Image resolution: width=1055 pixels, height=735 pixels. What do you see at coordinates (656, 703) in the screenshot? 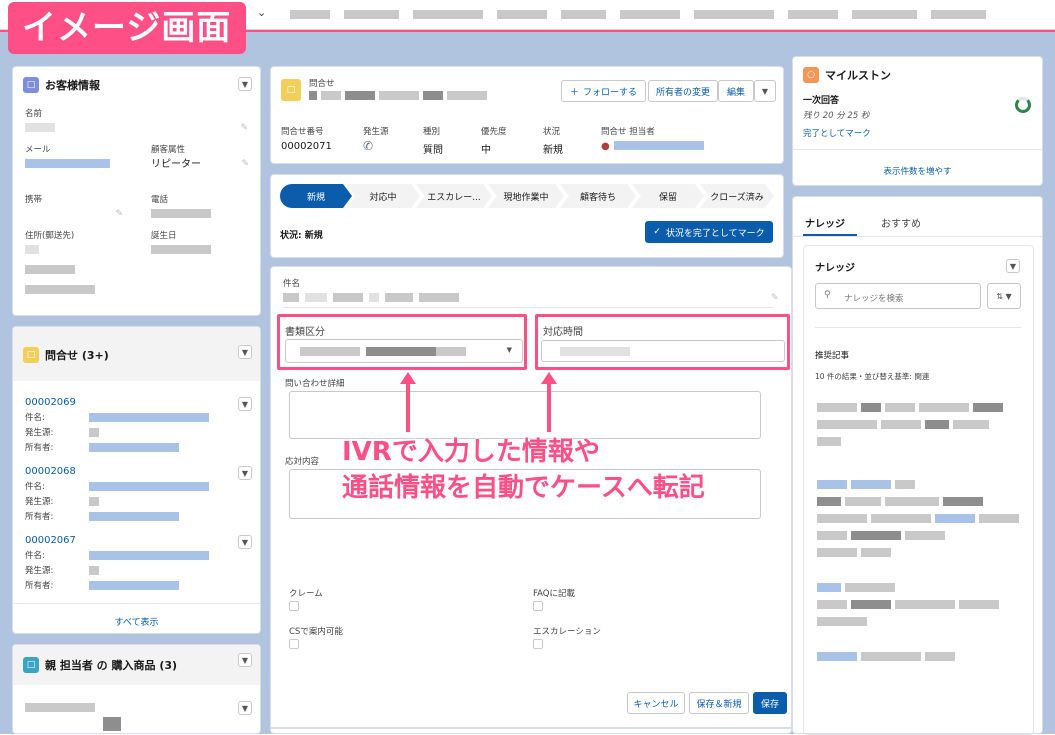
I see `cancel-button: キャンセル` at bounding box center [656, 703].